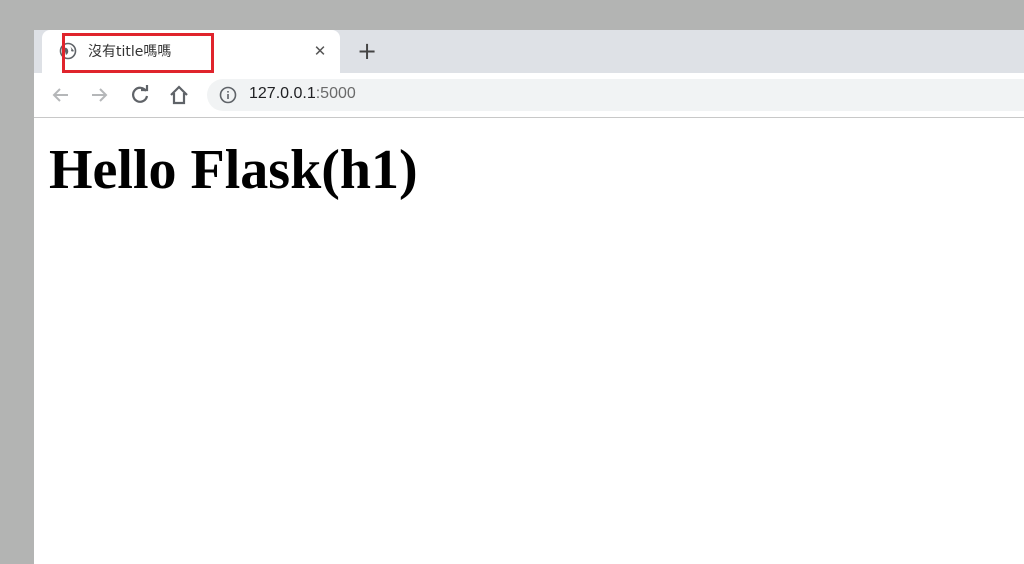  I want to click on tab-strip: 沒有title嗎嗎 ✕ +, so click(529, 51).